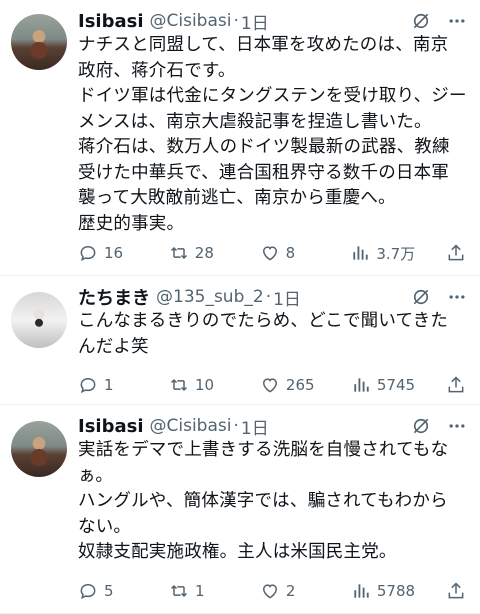 This screenshot has width=480, height=614. Describe the element at coordinates (255, 121) in the screenshot. I see `text-line: メンスは、南京大虐殺記事を捏造し書いた。` at that location.